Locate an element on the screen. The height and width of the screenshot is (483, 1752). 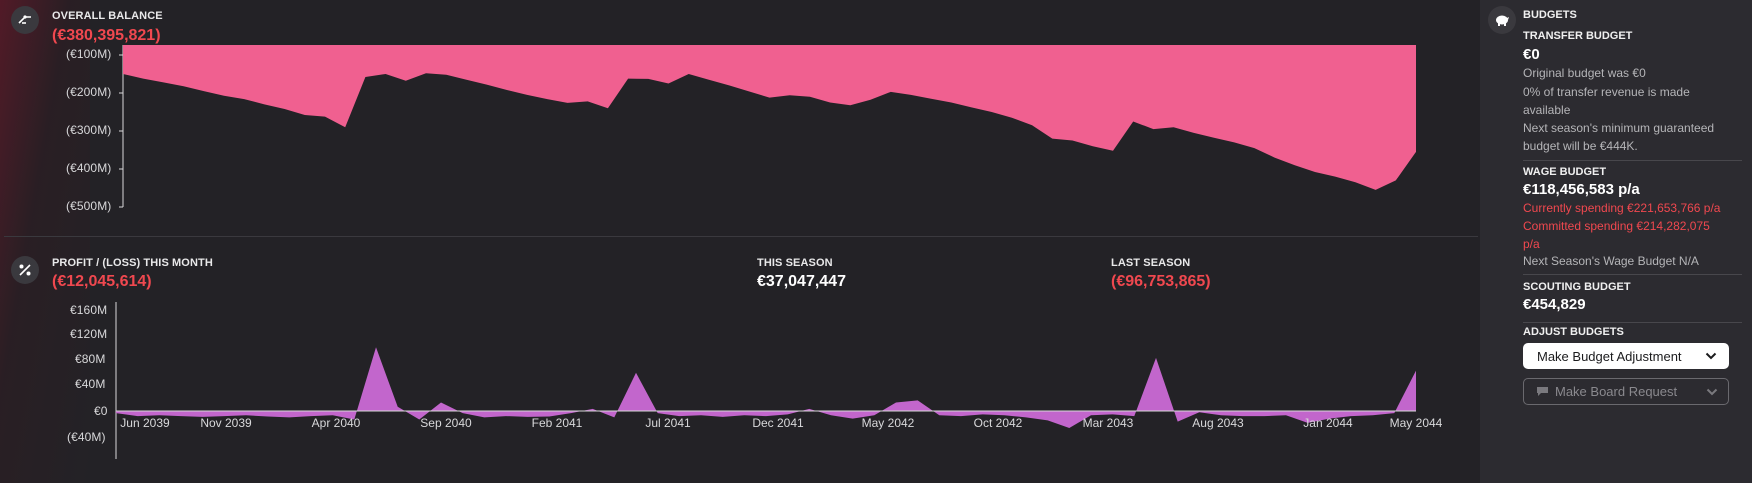
wage-next-season: Next Season's Wage Budget N/A is located at coordinates (1611, 261).